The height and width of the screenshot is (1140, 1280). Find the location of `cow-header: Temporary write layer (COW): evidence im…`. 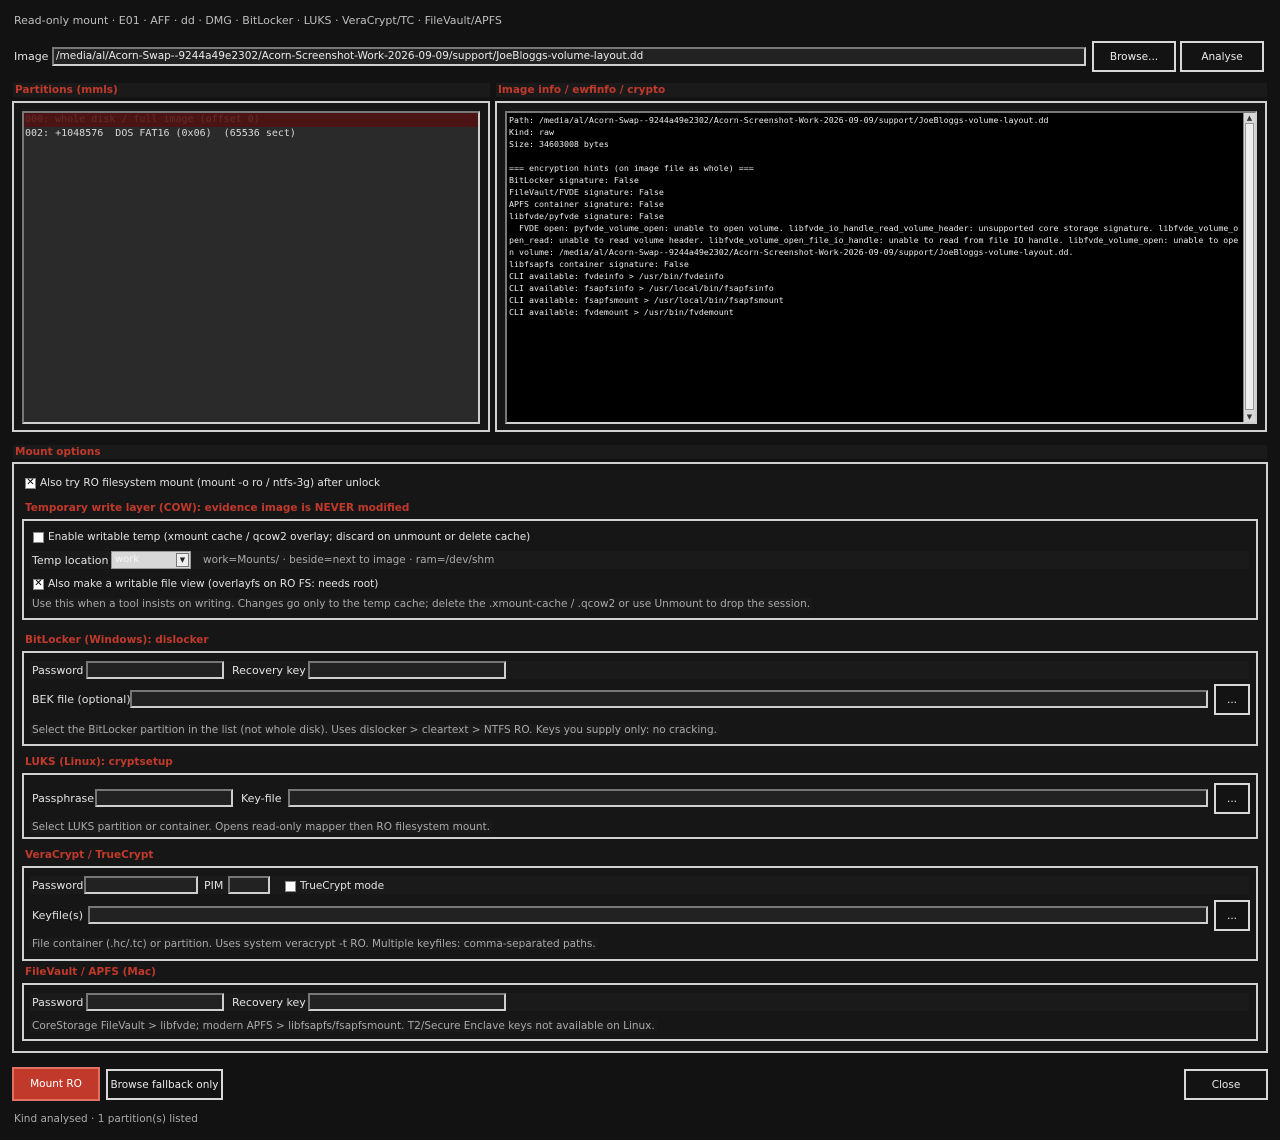

cow-header: Temporary write layer (COW): evidence im… is located at coordinates (217, 508).